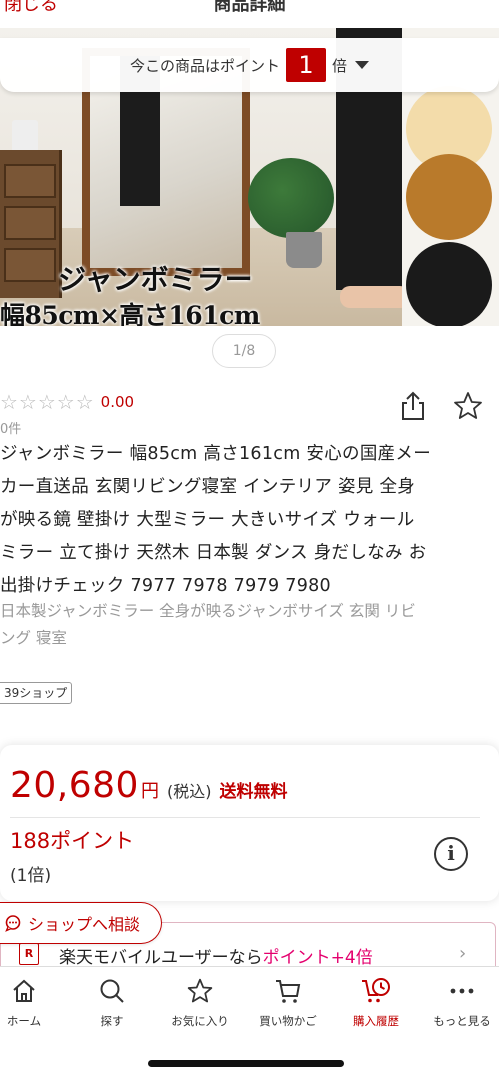 The height and width of the screenshot is (1080, 499). Describe the element at coordinates (208, 624) in the screenshot. I see `product-catch-copy: 日本製ジャンボミラー 全身が映るジャンボサイズ 玄関 リビ ング 寝室` at that location.